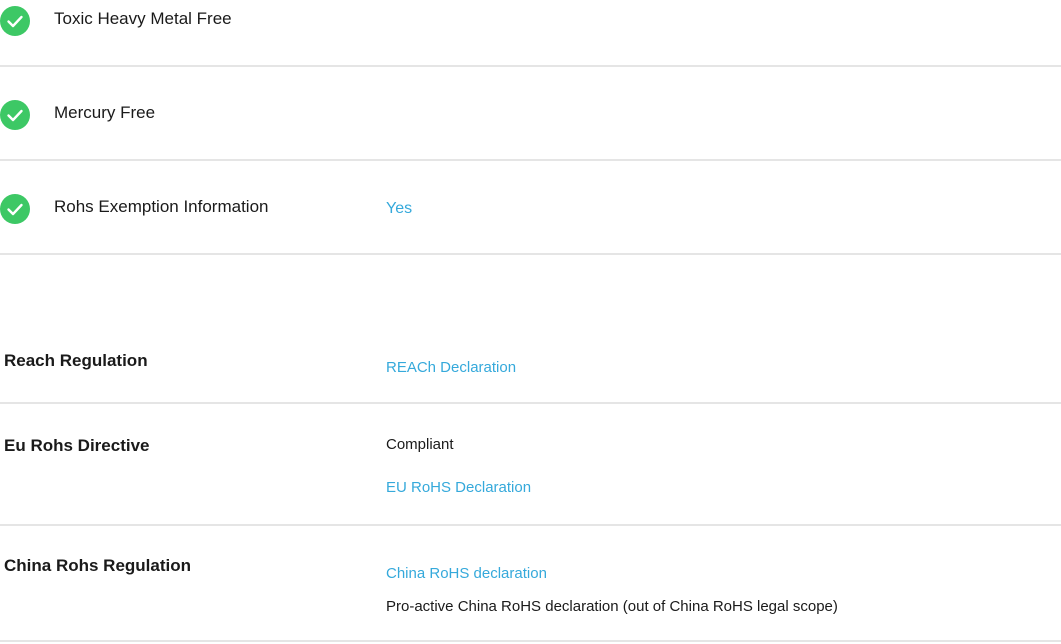 The width and height of the screenshot is (1061, 644). I want to click on regulation-title: Reach Regulation, so click(76, 360).